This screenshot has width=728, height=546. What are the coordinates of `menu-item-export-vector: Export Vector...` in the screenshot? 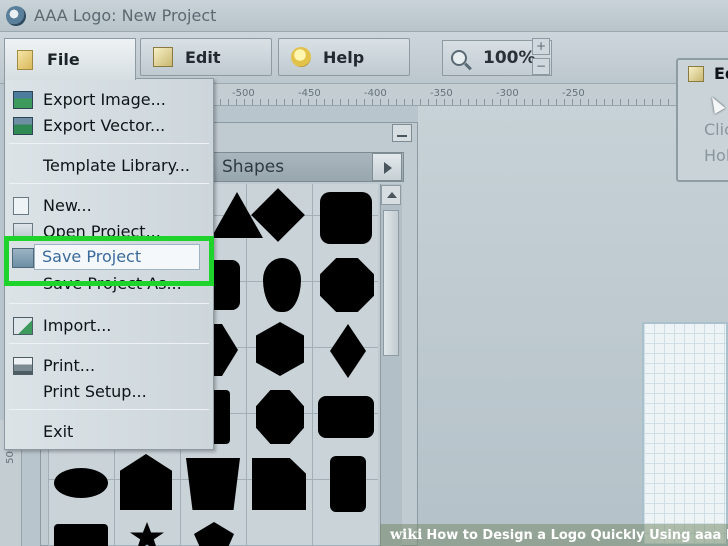 It's located at (109, 126).